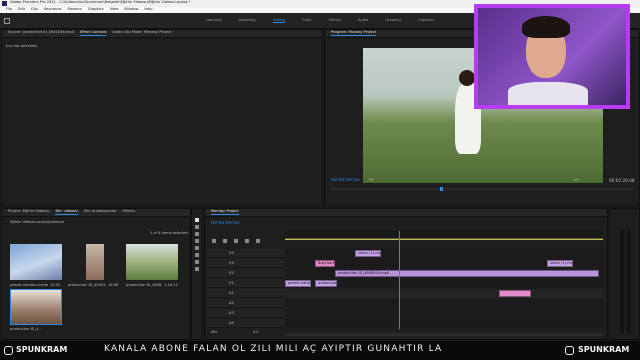  Describe the element at coordinates (400, 280) in the screenshot. I see `timeline-playhead` at that location.